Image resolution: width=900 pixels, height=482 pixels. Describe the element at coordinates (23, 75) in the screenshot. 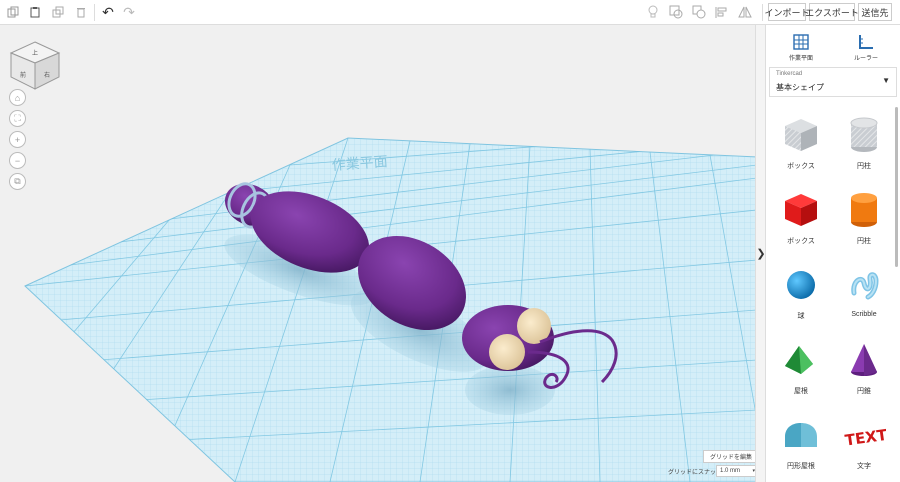

I see `svg-text: 前` at that location.